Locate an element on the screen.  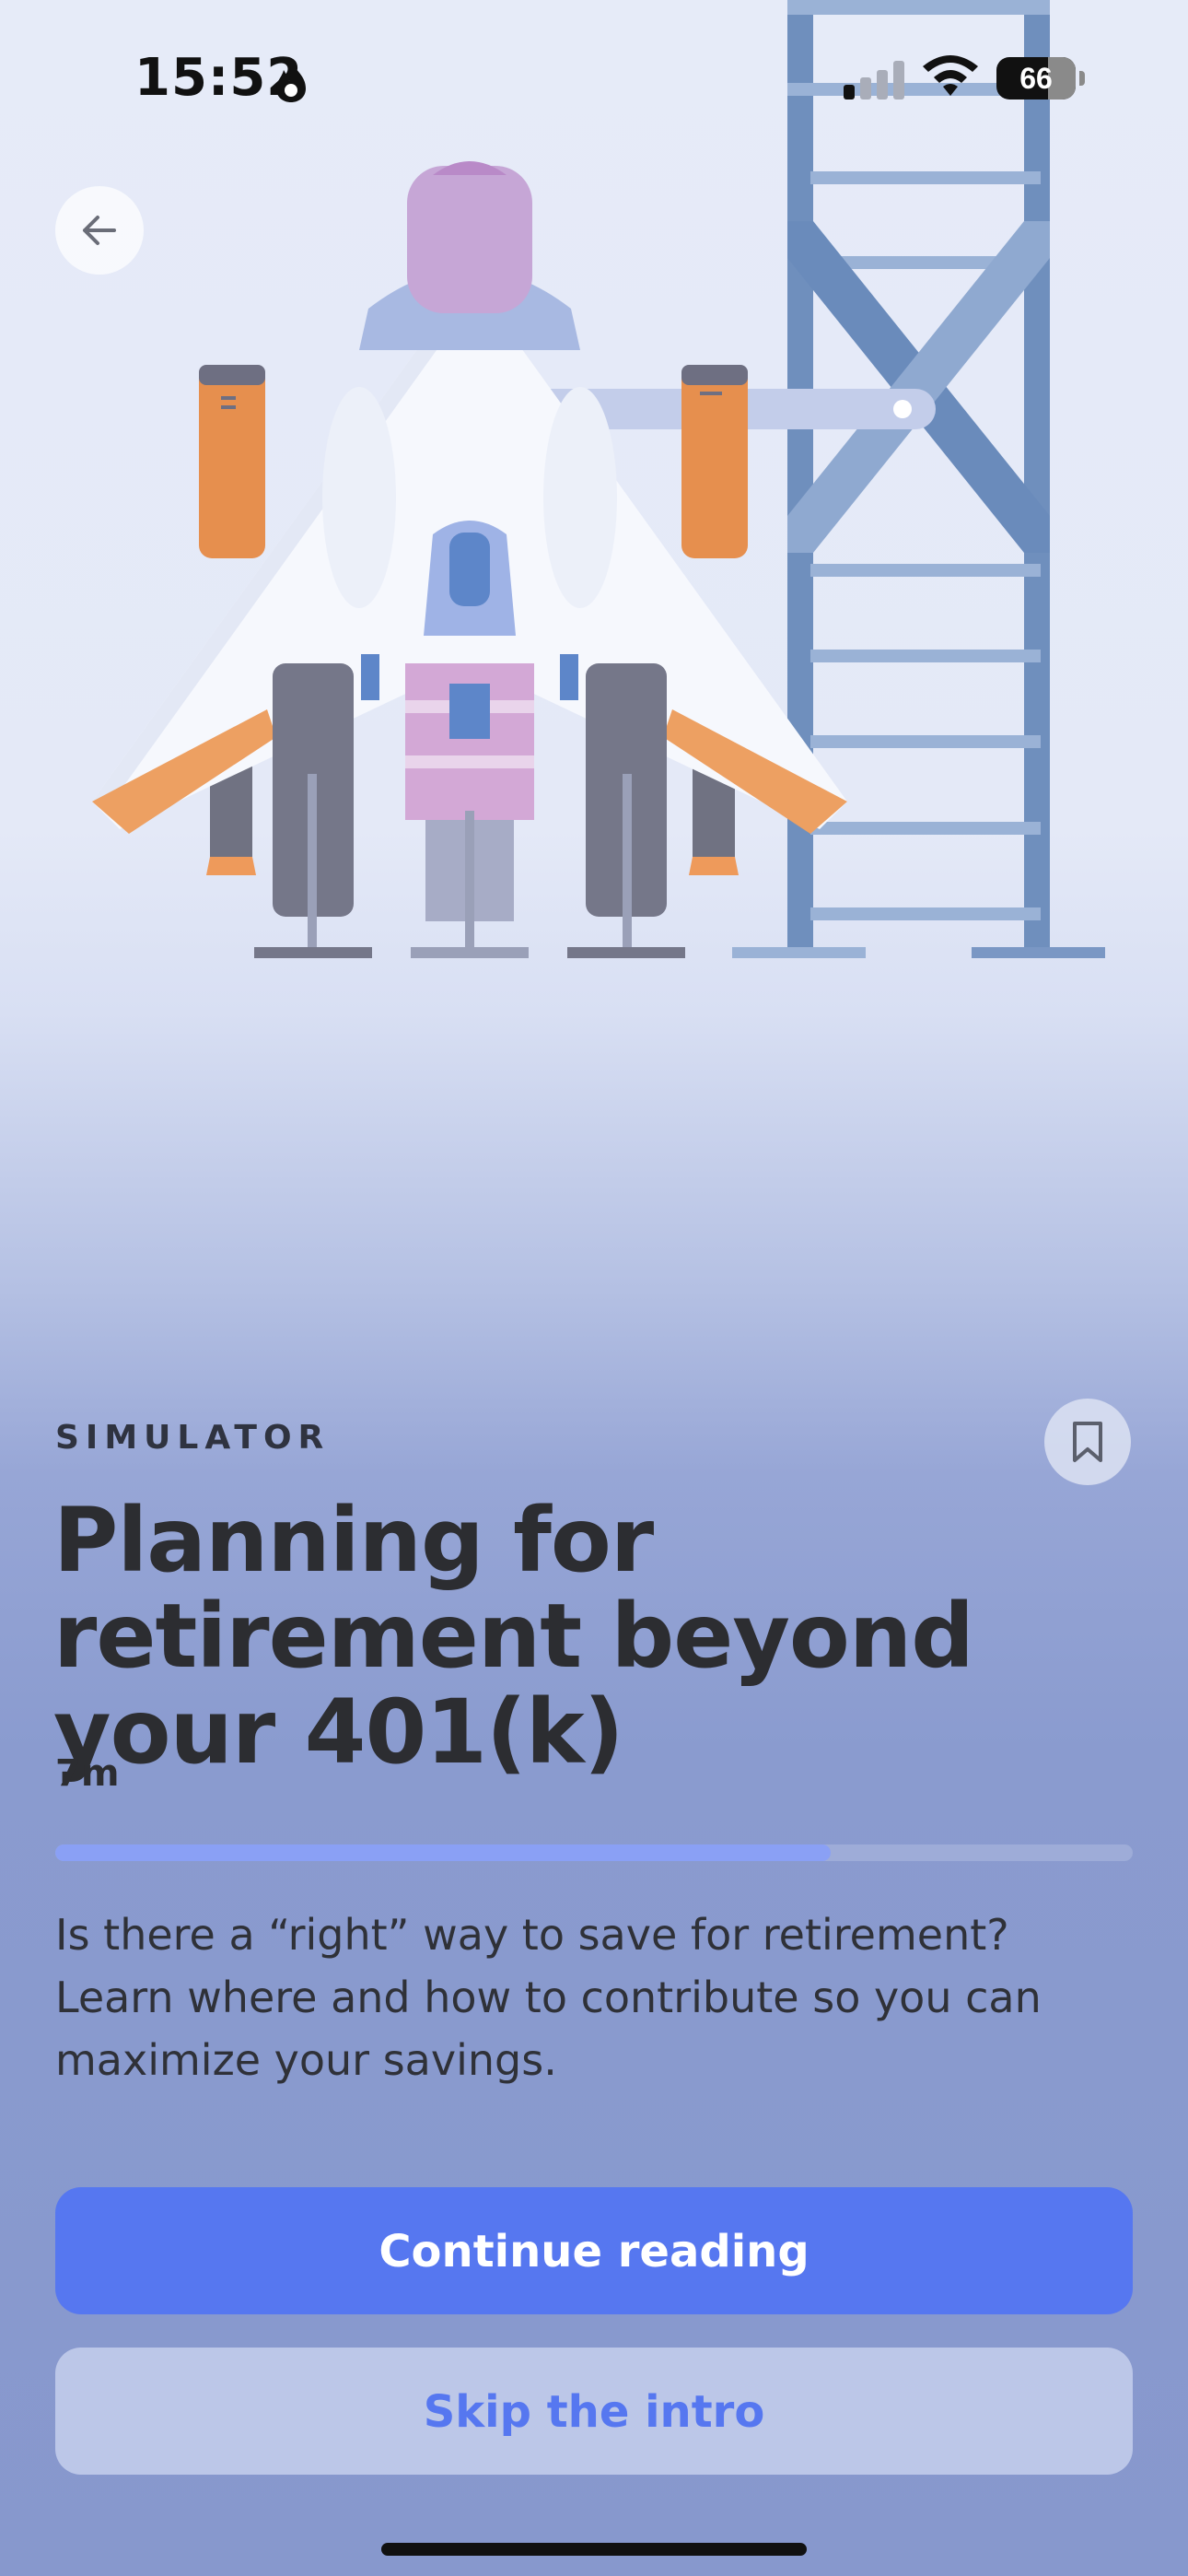
battery-body: 66 is located at coordinates (1036, 78).